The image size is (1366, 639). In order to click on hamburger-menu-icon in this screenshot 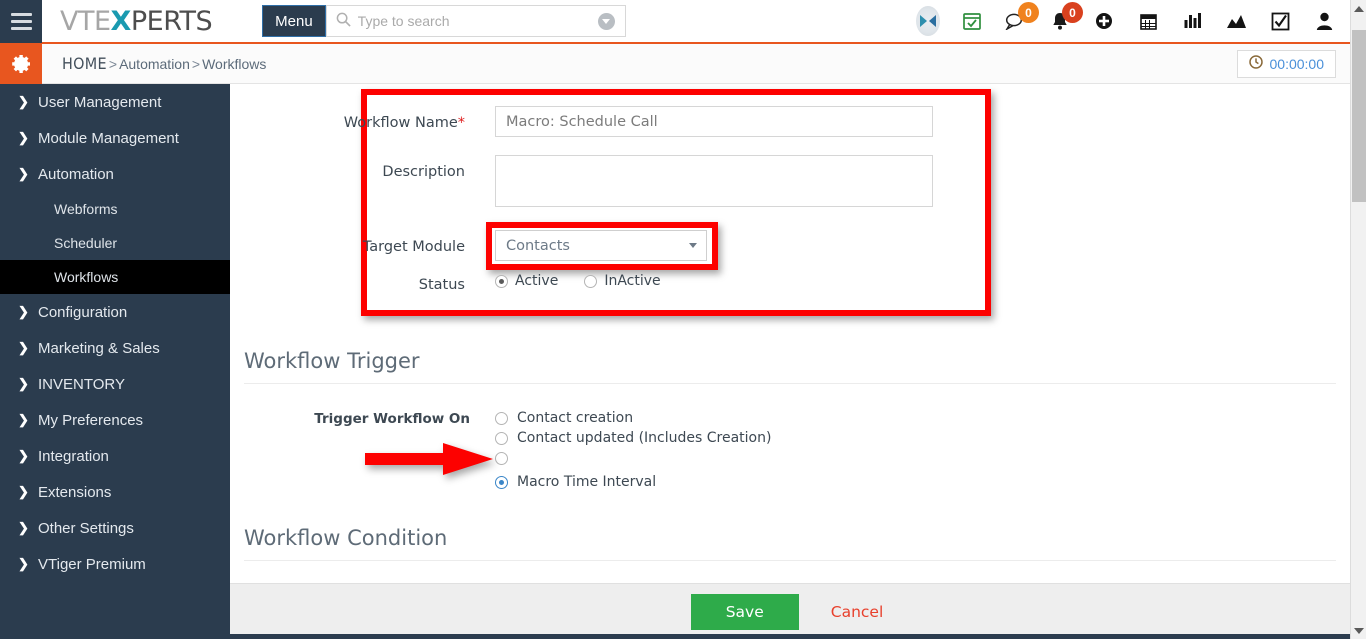, I will do `click(21, 21)`.